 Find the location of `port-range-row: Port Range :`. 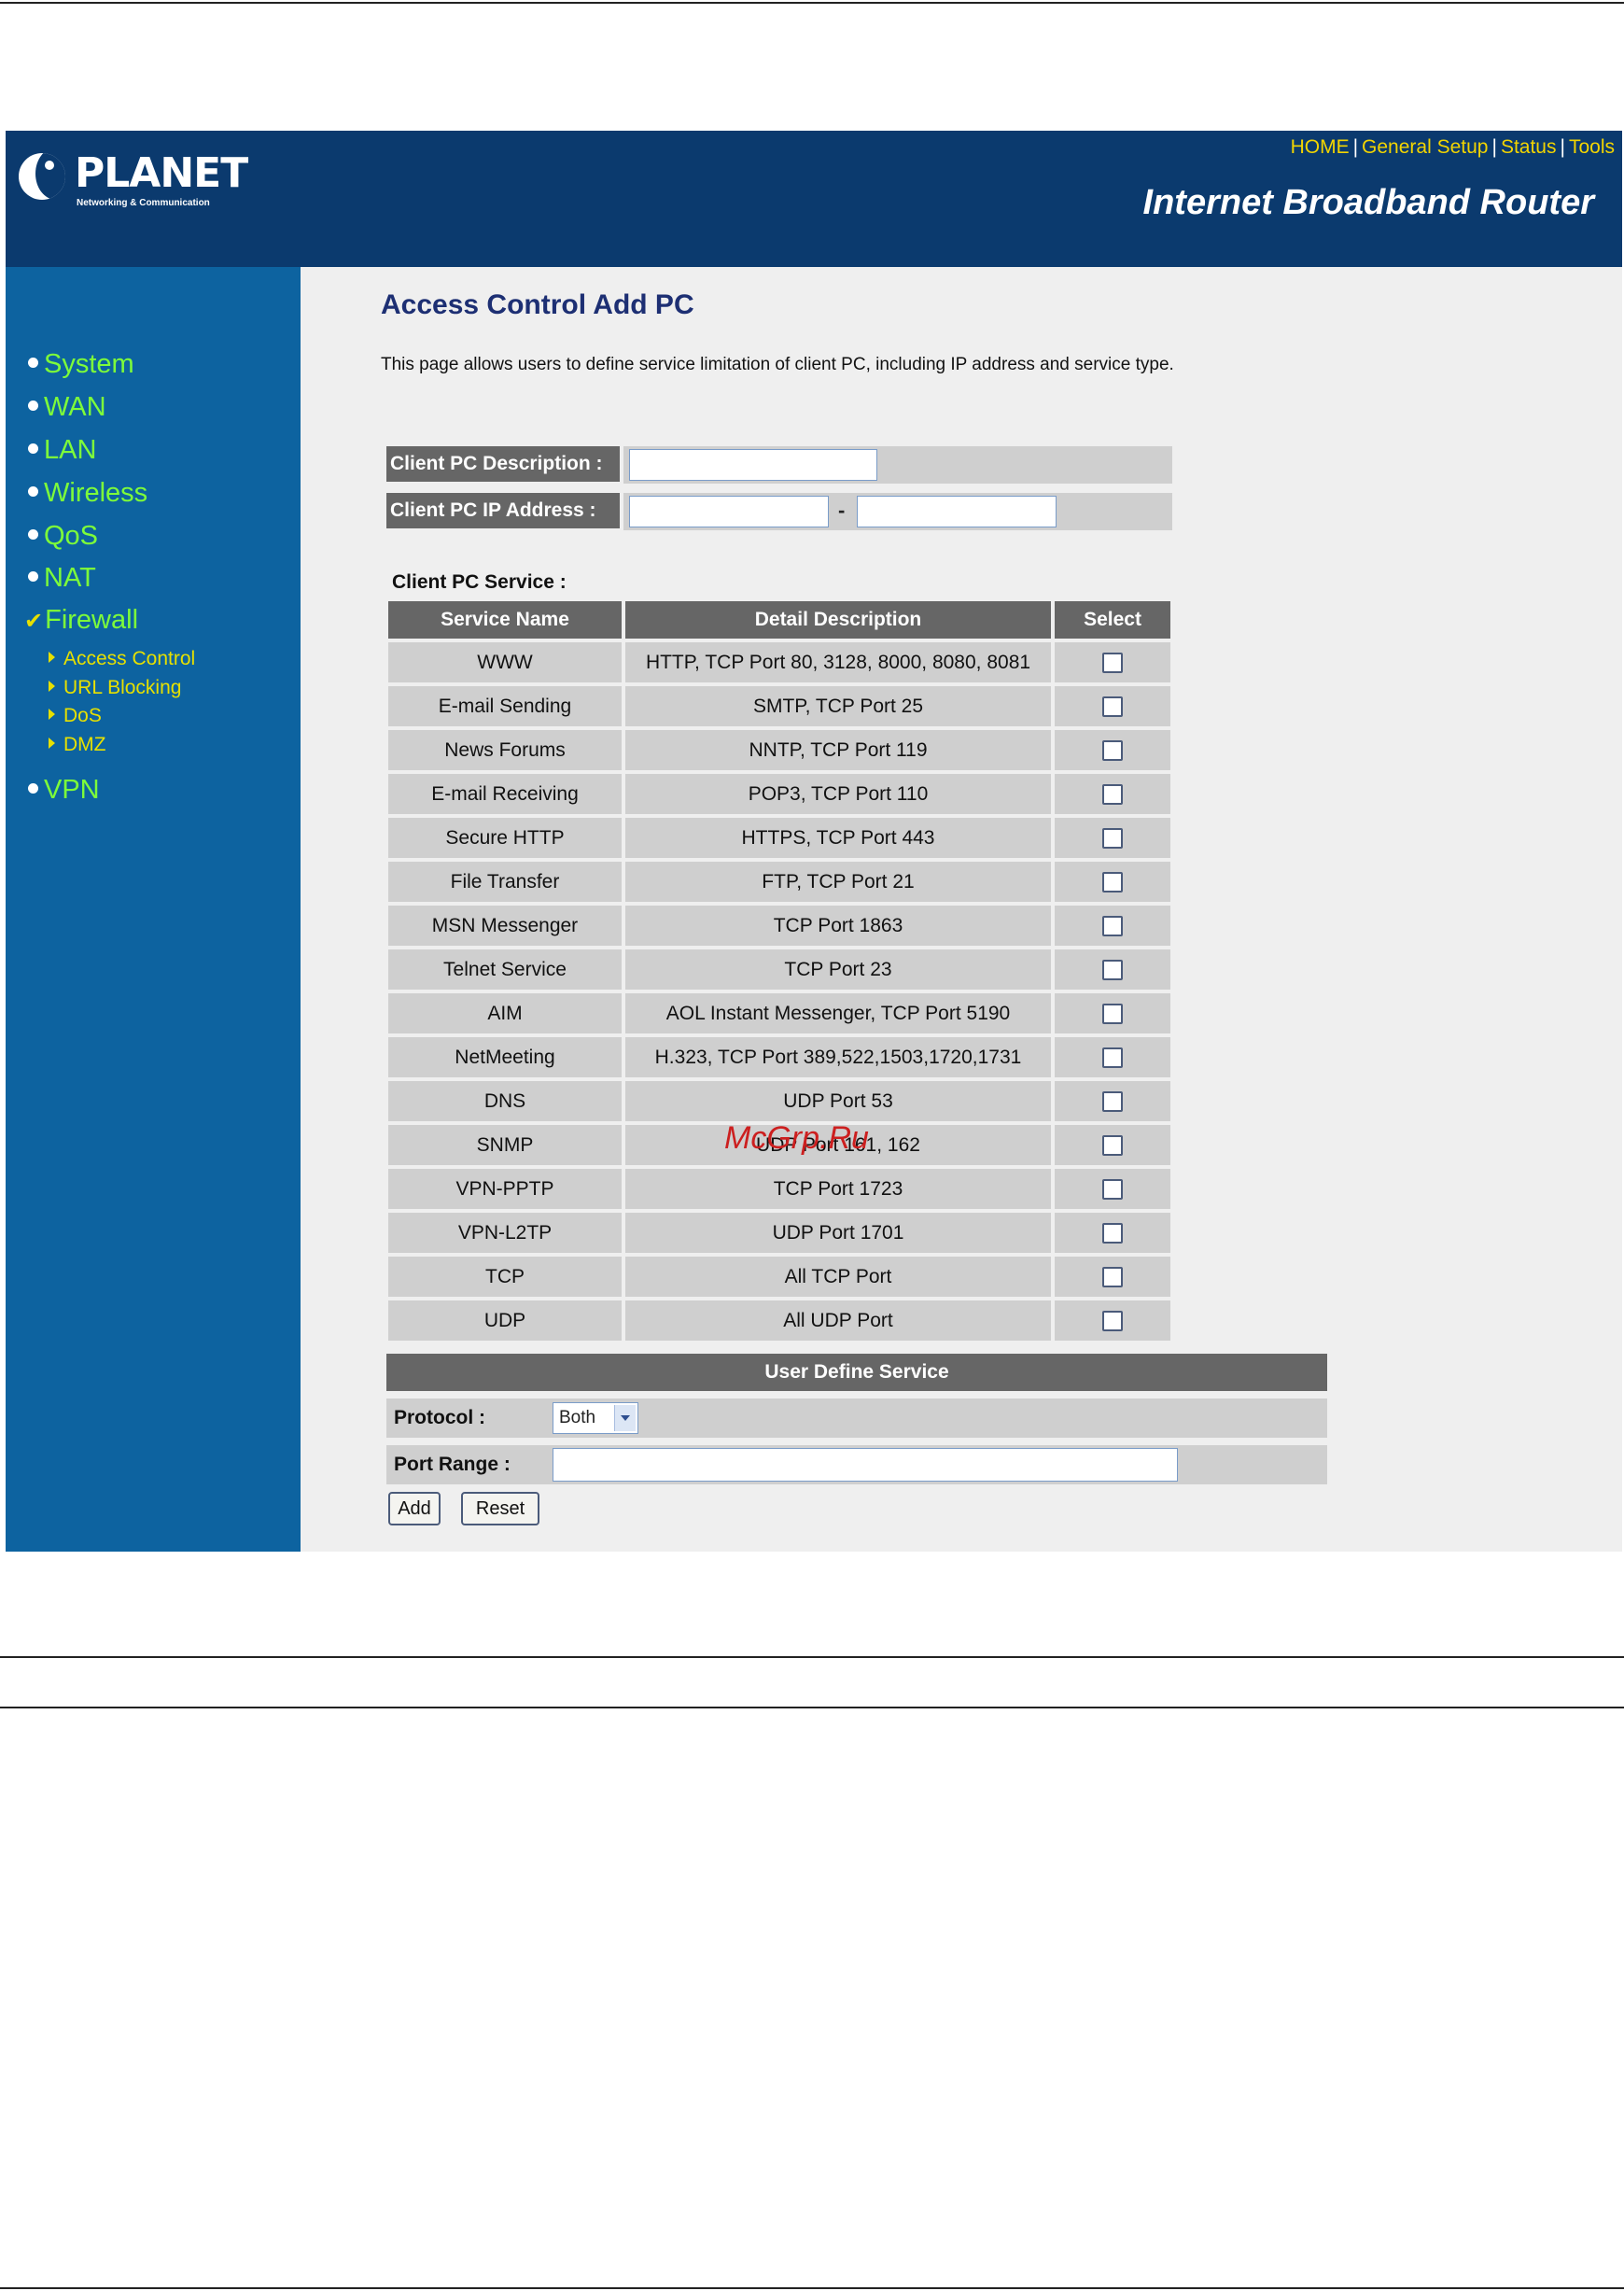

port-range-row: Port Range : is located at coordinates (856, 1464).